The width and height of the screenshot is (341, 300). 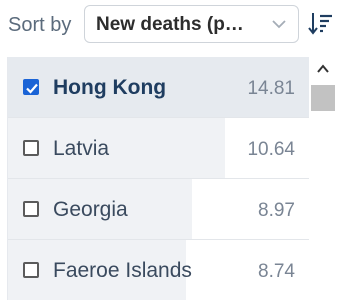 What do you see at coordinates (323, 178) in the screenshot?
I see `list-scrollbar` at bounding box center [323, 178].